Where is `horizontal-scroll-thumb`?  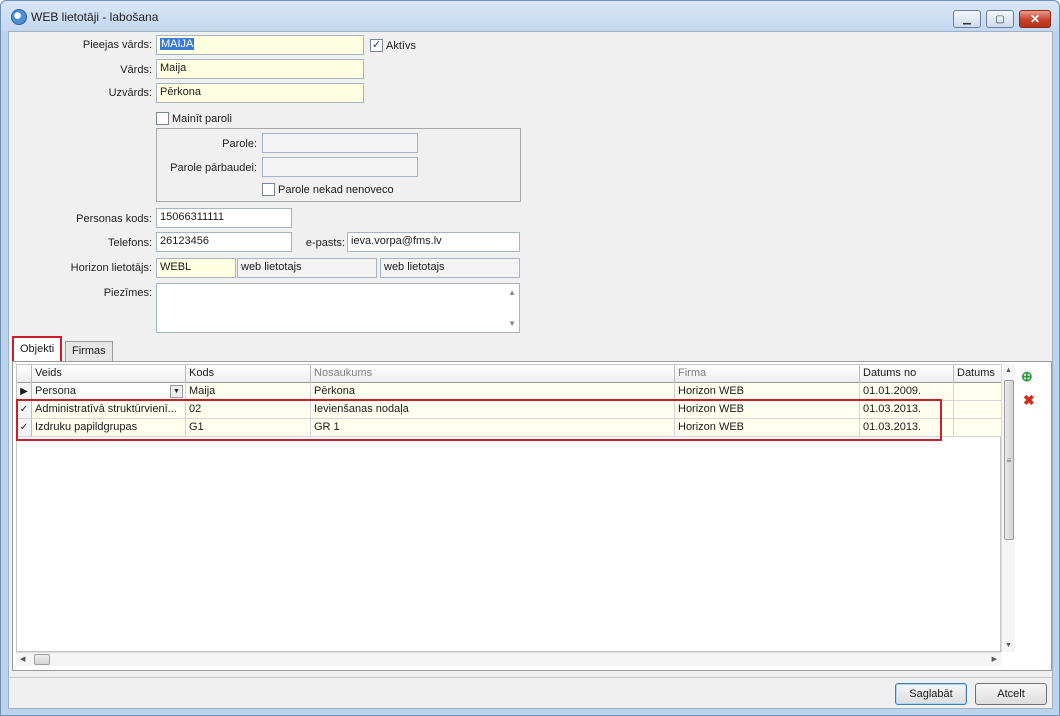 horizontal-scroll-thumb is located at coordinates (42, 659).